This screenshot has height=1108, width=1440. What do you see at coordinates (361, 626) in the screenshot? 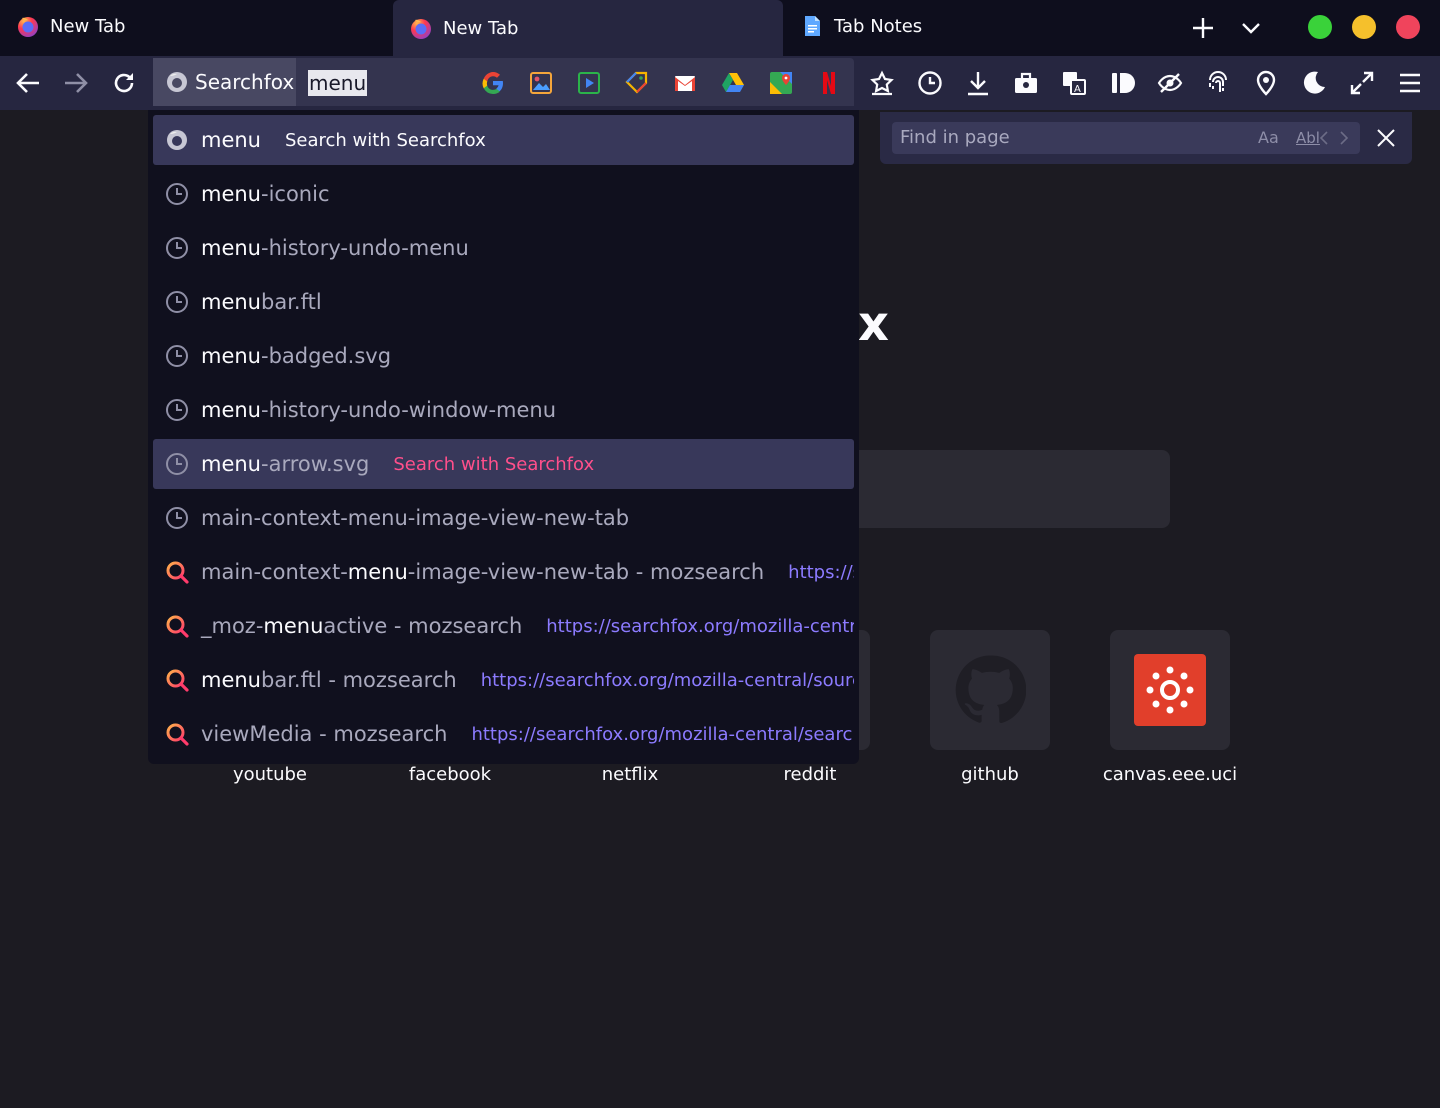
I see `suggestion-title: _moz-menuactive - mozsearch` at bounding box center [361, 626].